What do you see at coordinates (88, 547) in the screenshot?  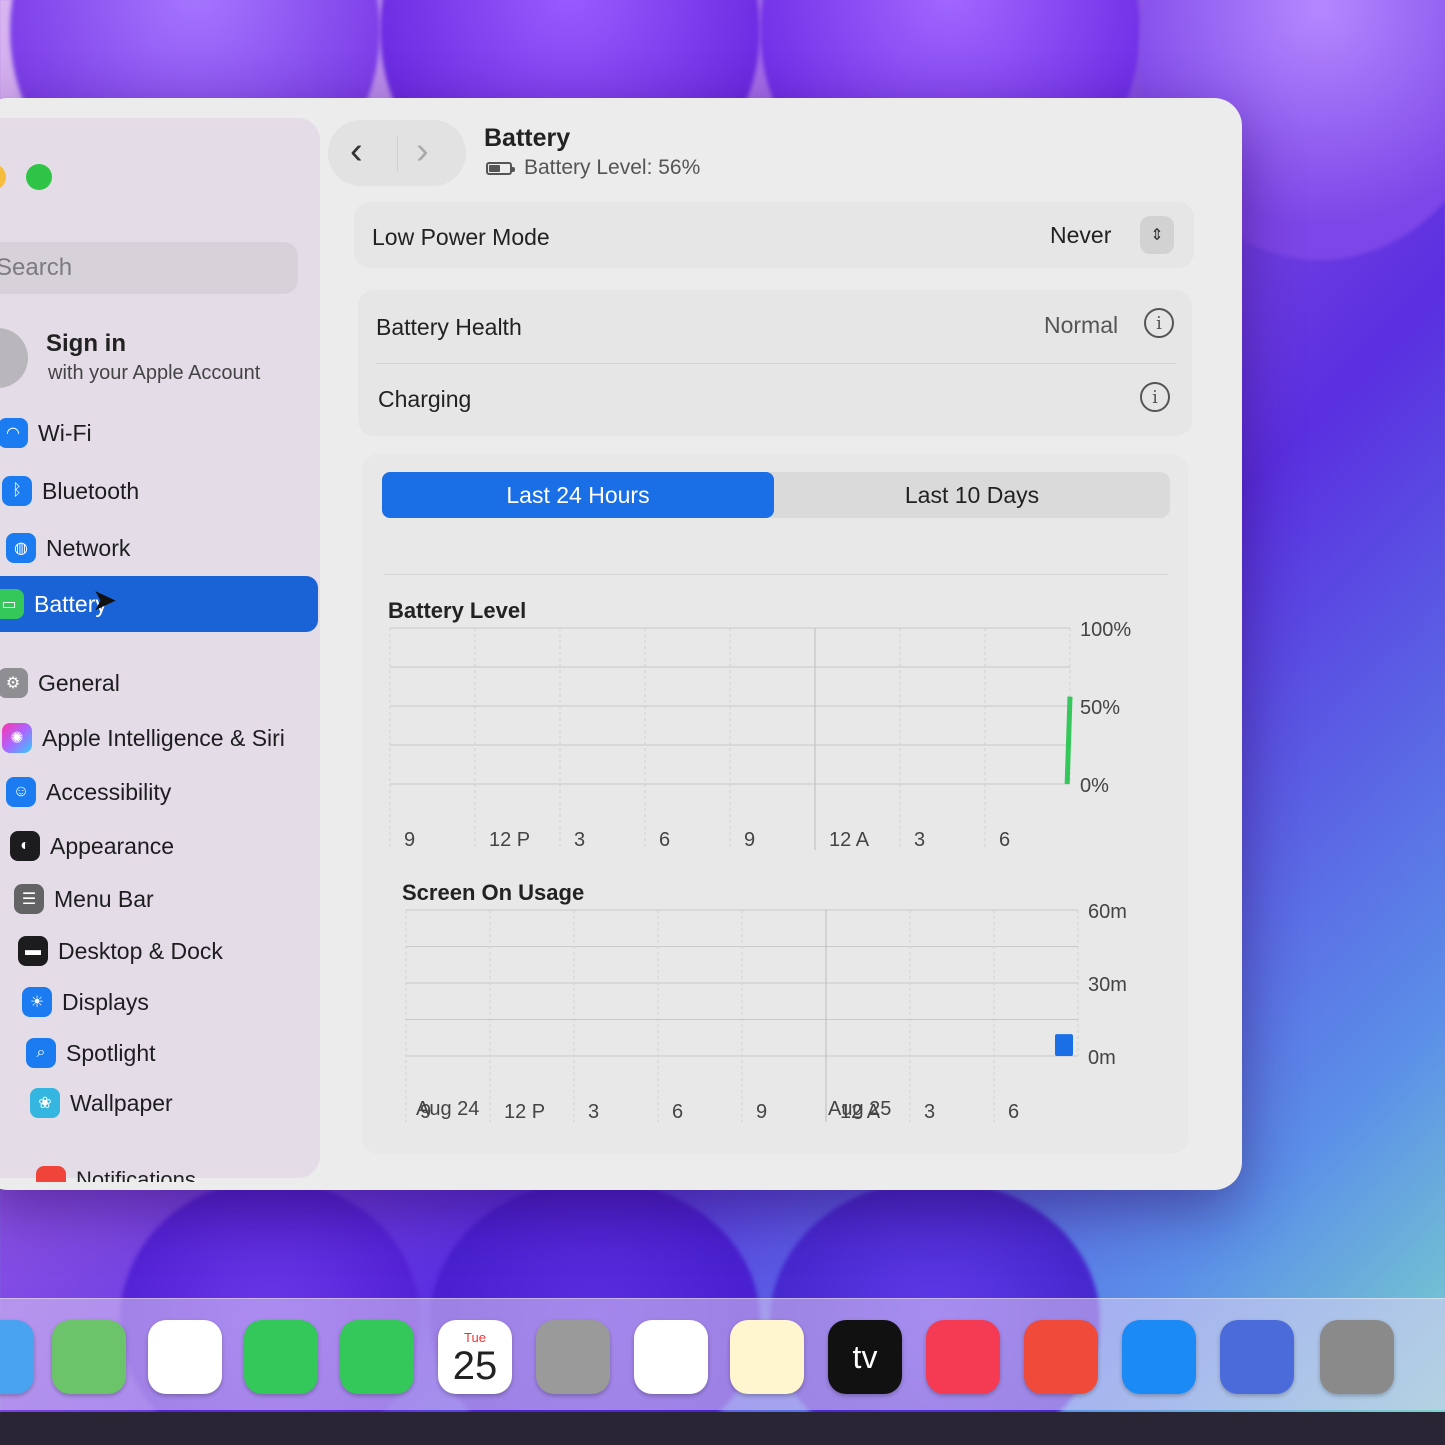 I see `sidebar-item-label: Network` at bounding box center [88, 547].